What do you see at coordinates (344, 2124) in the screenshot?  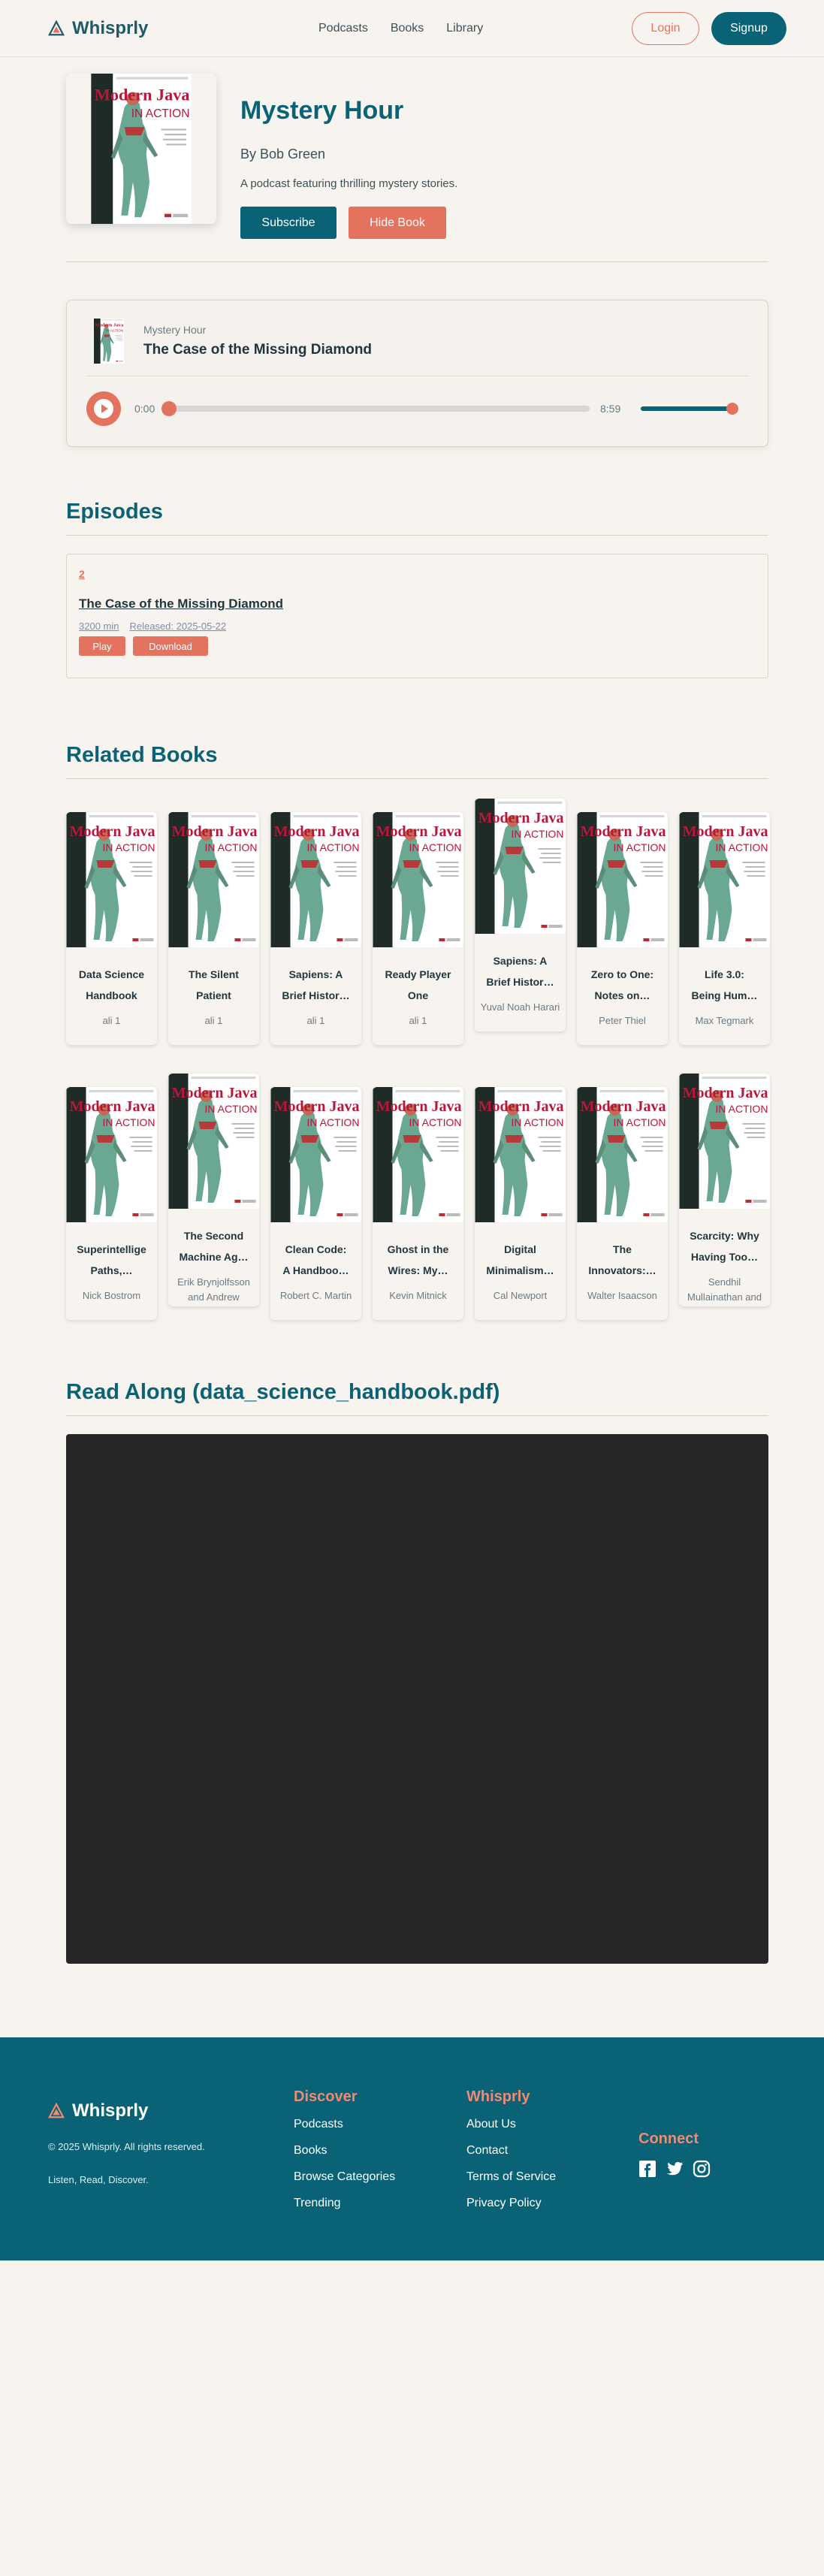 I see `footer-link-podcasts: Podcasts` at bounding box center [344, 2124].